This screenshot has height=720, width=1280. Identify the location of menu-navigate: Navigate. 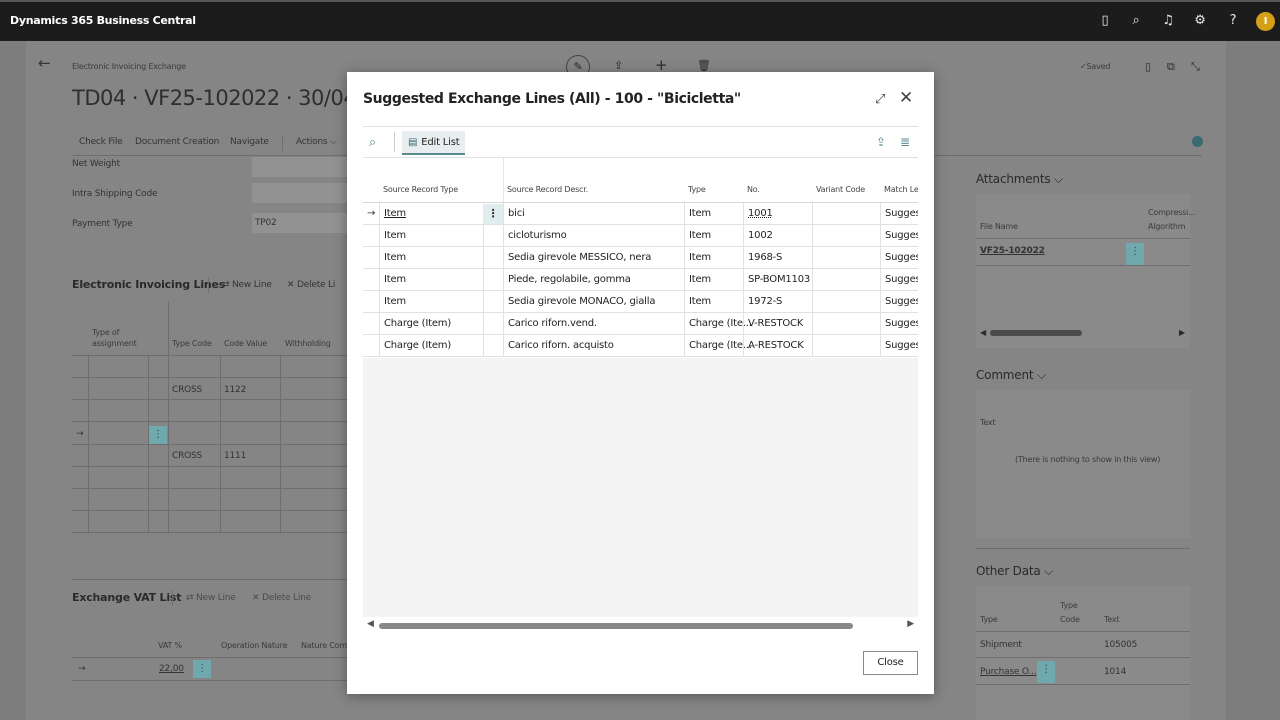
(249, 142).